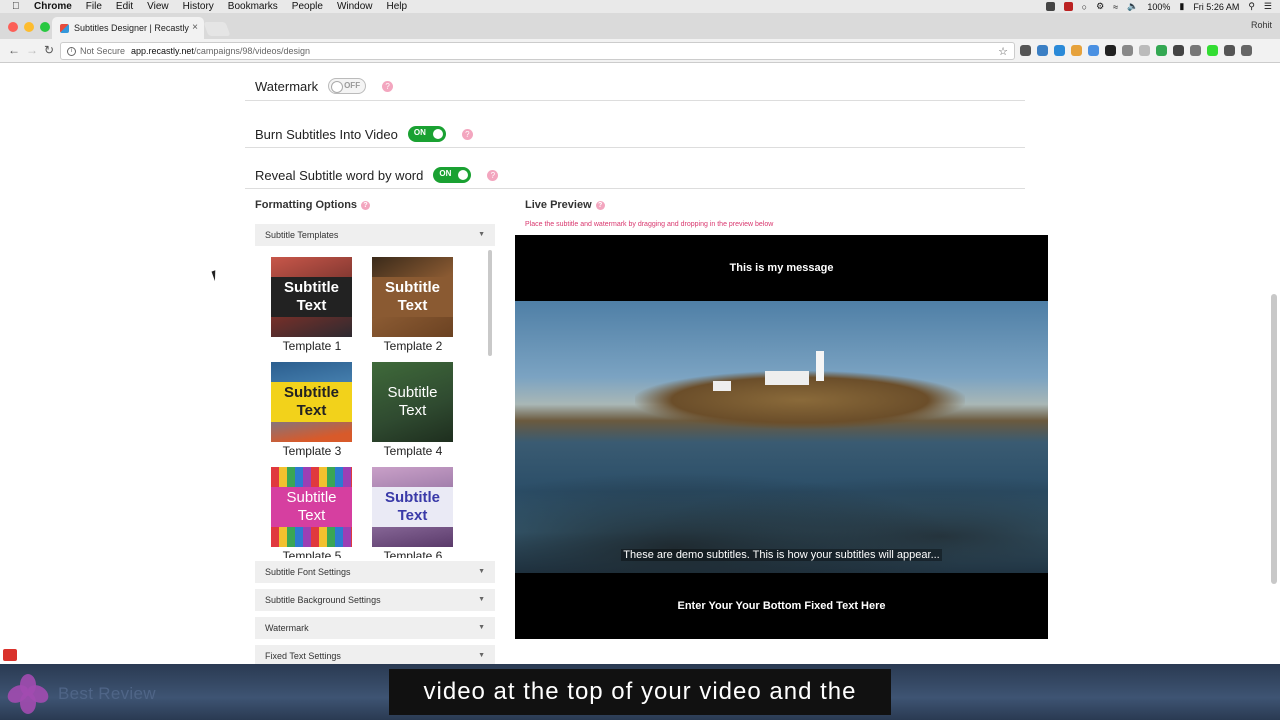 The image size is (1280, 720). What do you see at coordinates (558, 205) in the screenshot?
I see `live-preview-title: Live Preview` at bounding box center [558, 205].